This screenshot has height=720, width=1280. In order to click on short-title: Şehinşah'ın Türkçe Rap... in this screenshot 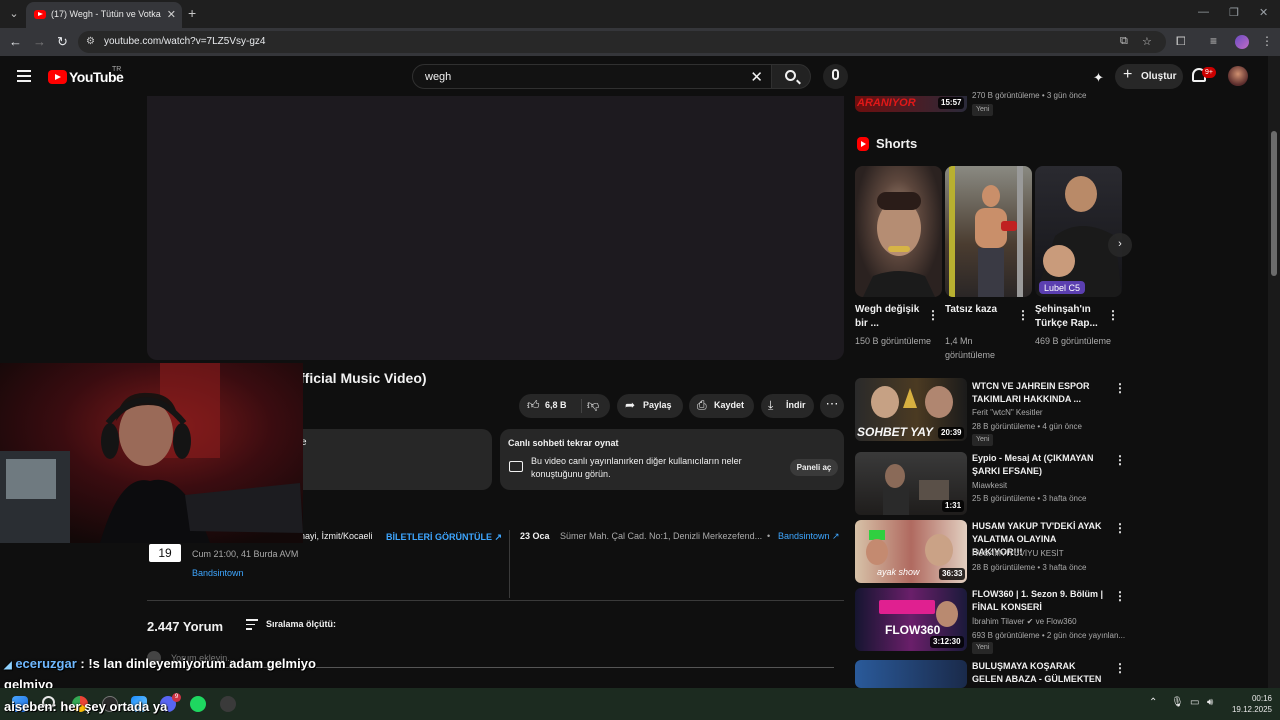, I will do `click(1071, 317)`.